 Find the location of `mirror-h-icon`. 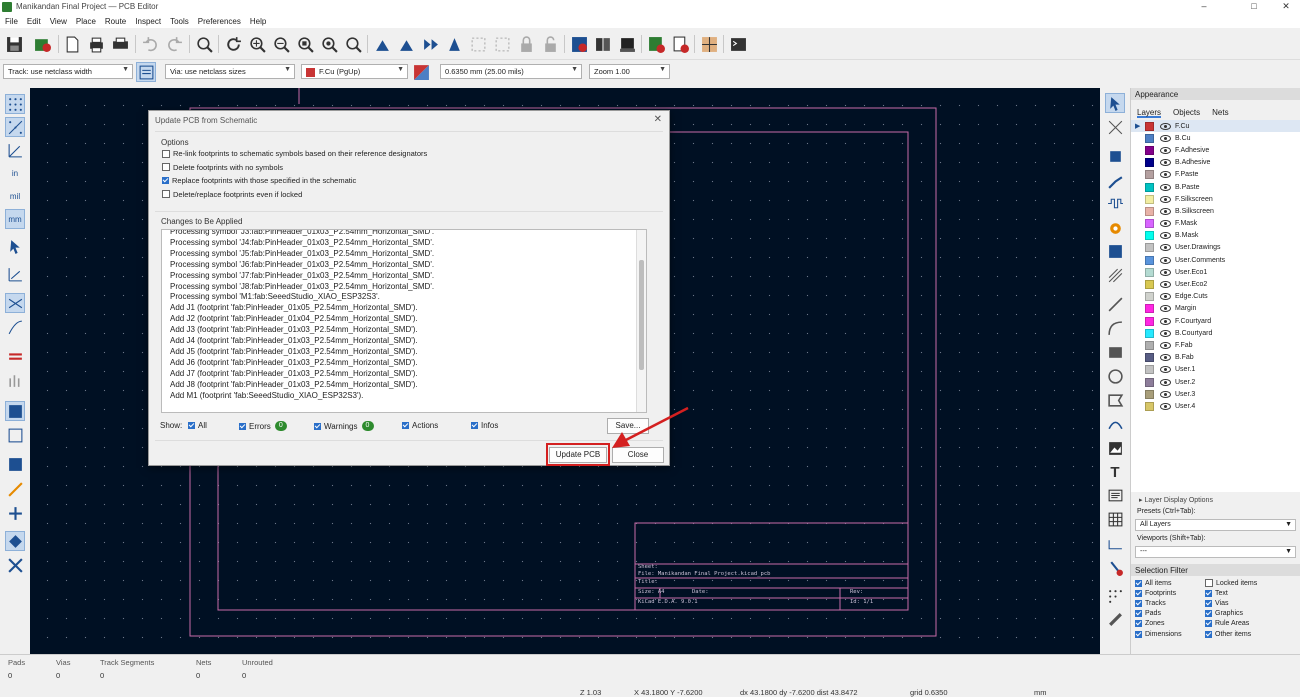

mirror-h-icon is located at coordinates (430, 44).